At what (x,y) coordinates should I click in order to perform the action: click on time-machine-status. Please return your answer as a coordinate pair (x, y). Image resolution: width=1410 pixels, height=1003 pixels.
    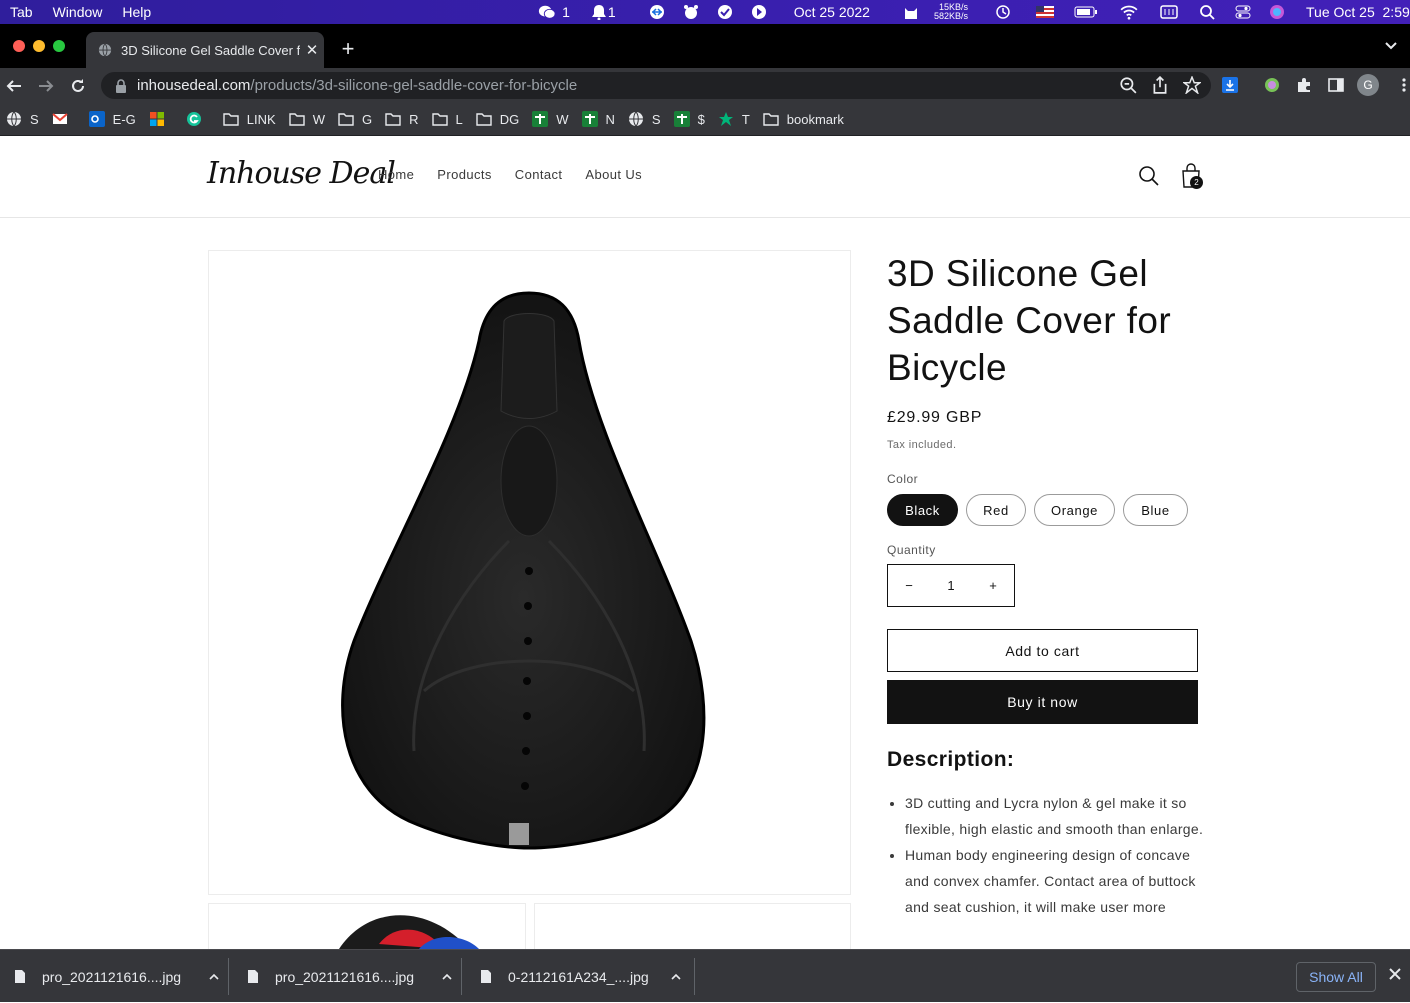
    Looking at the image, I should click on (1003, 12).